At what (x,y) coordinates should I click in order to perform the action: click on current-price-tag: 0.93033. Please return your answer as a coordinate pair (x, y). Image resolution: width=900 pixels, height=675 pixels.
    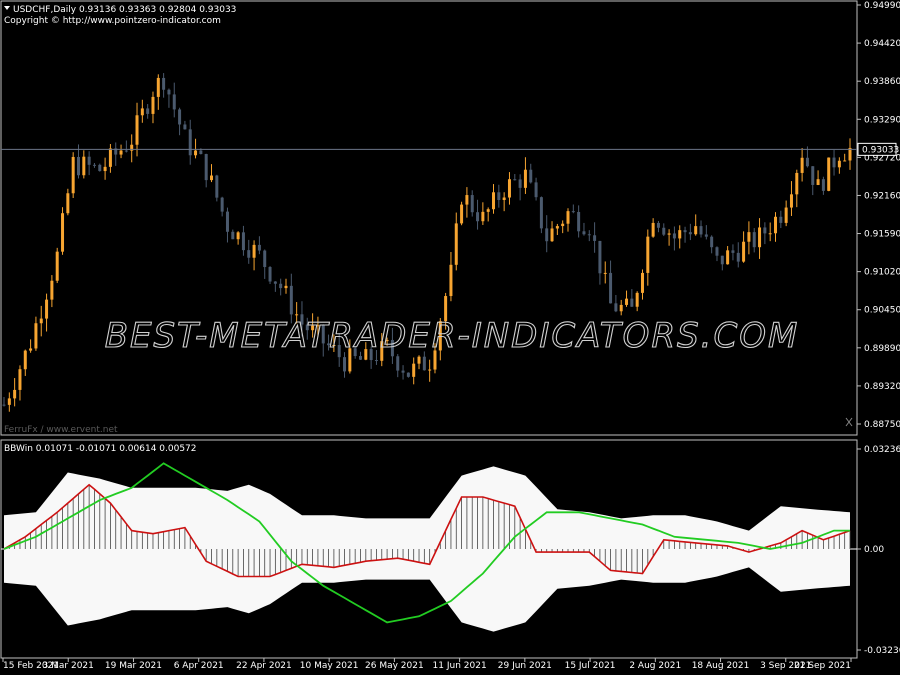
    Looking at the image, I should click on (878, 149).